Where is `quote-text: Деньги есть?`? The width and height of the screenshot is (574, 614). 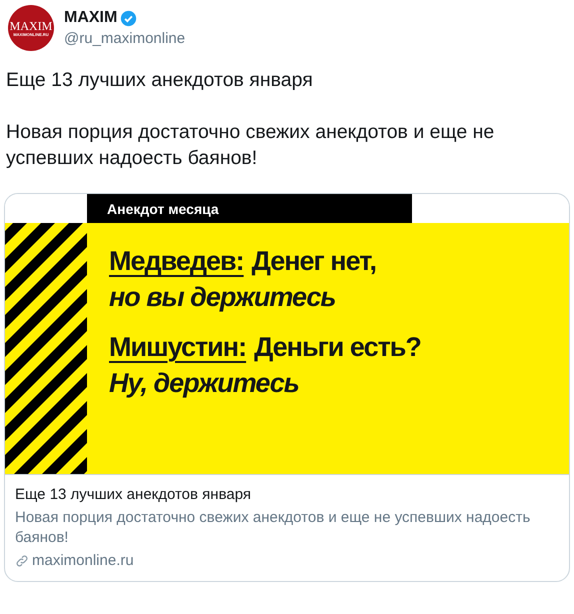 quote-text: Деньги есть? is located at coordinates (337, 347).